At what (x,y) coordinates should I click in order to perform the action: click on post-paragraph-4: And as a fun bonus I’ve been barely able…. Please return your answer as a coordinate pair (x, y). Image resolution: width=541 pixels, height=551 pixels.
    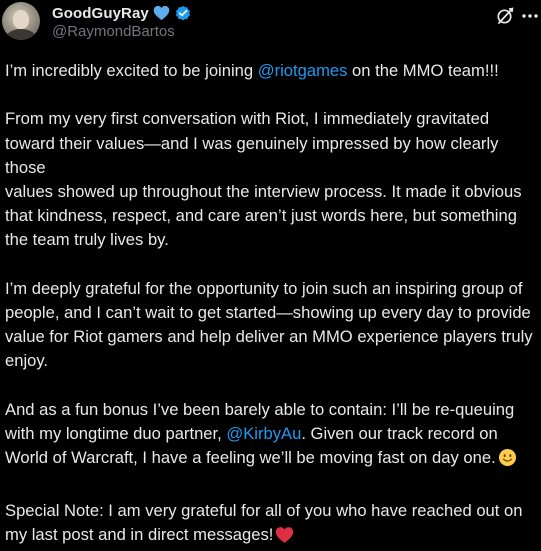
    Looking at the image, I should click on (271, 436).